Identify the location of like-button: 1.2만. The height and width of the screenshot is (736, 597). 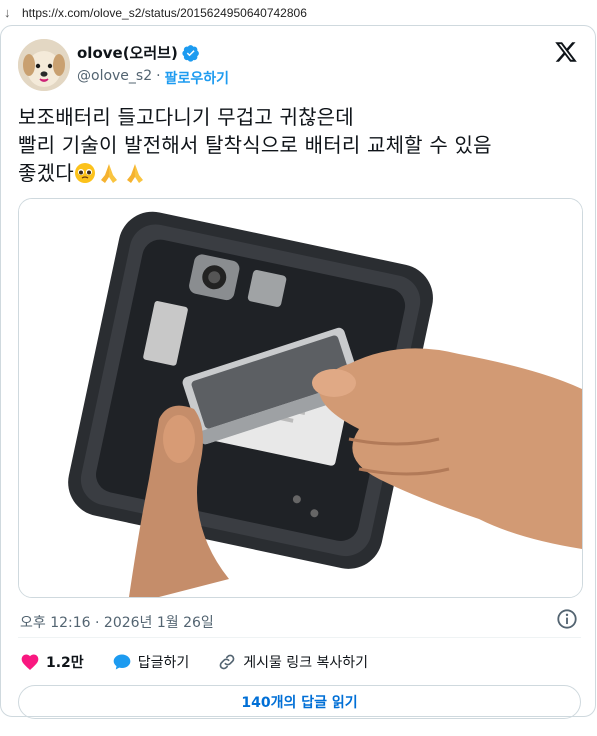
(52, 662).